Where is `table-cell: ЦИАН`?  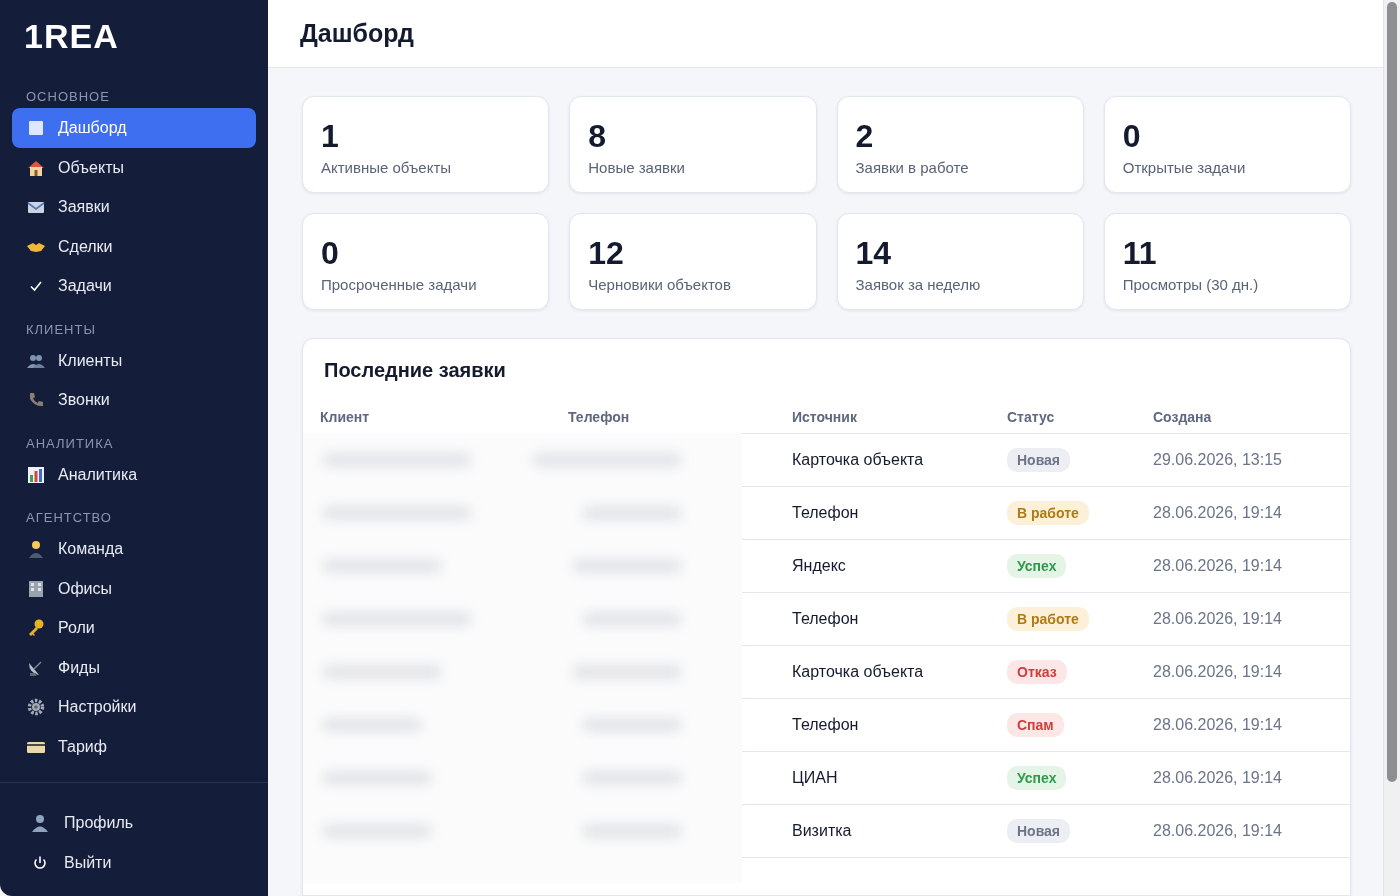 table-cell: ЦИАН is located at coordinates (899, 778).